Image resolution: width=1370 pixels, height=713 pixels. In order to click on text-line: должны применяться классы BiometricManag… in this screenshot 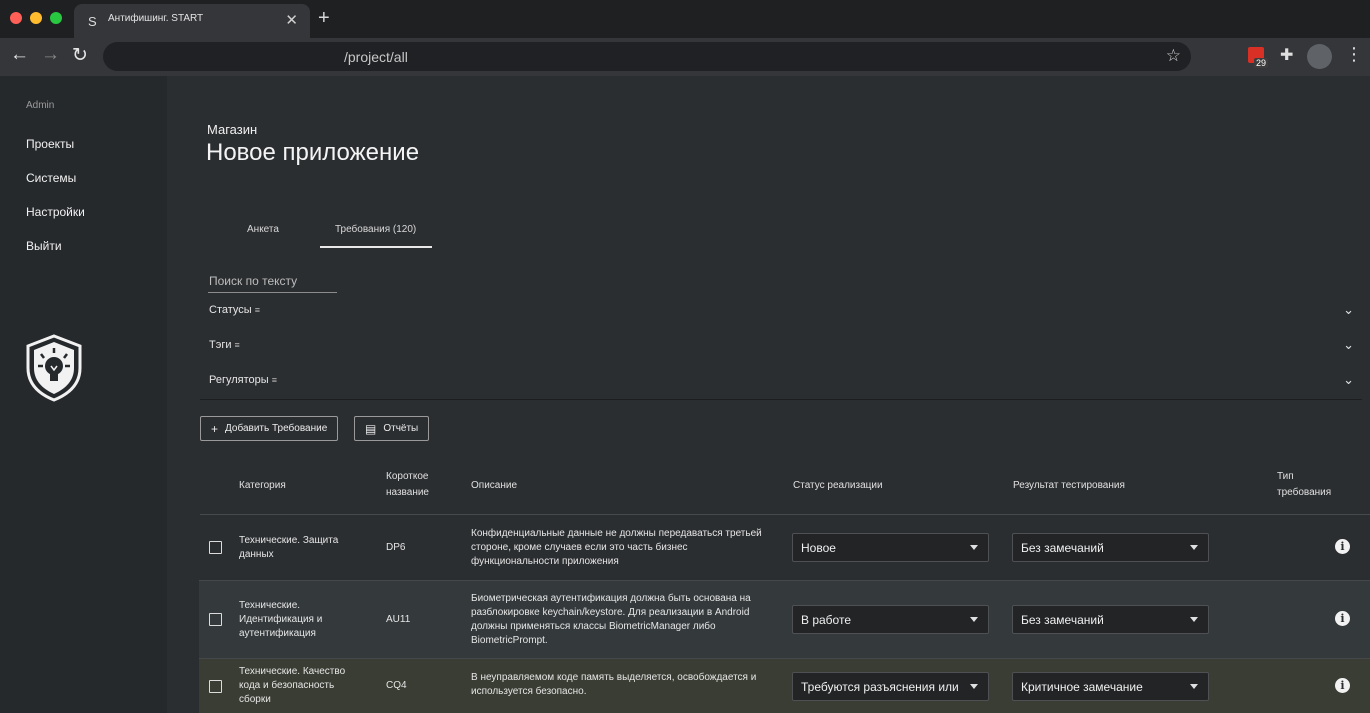, I will do `click(593, 626)`.